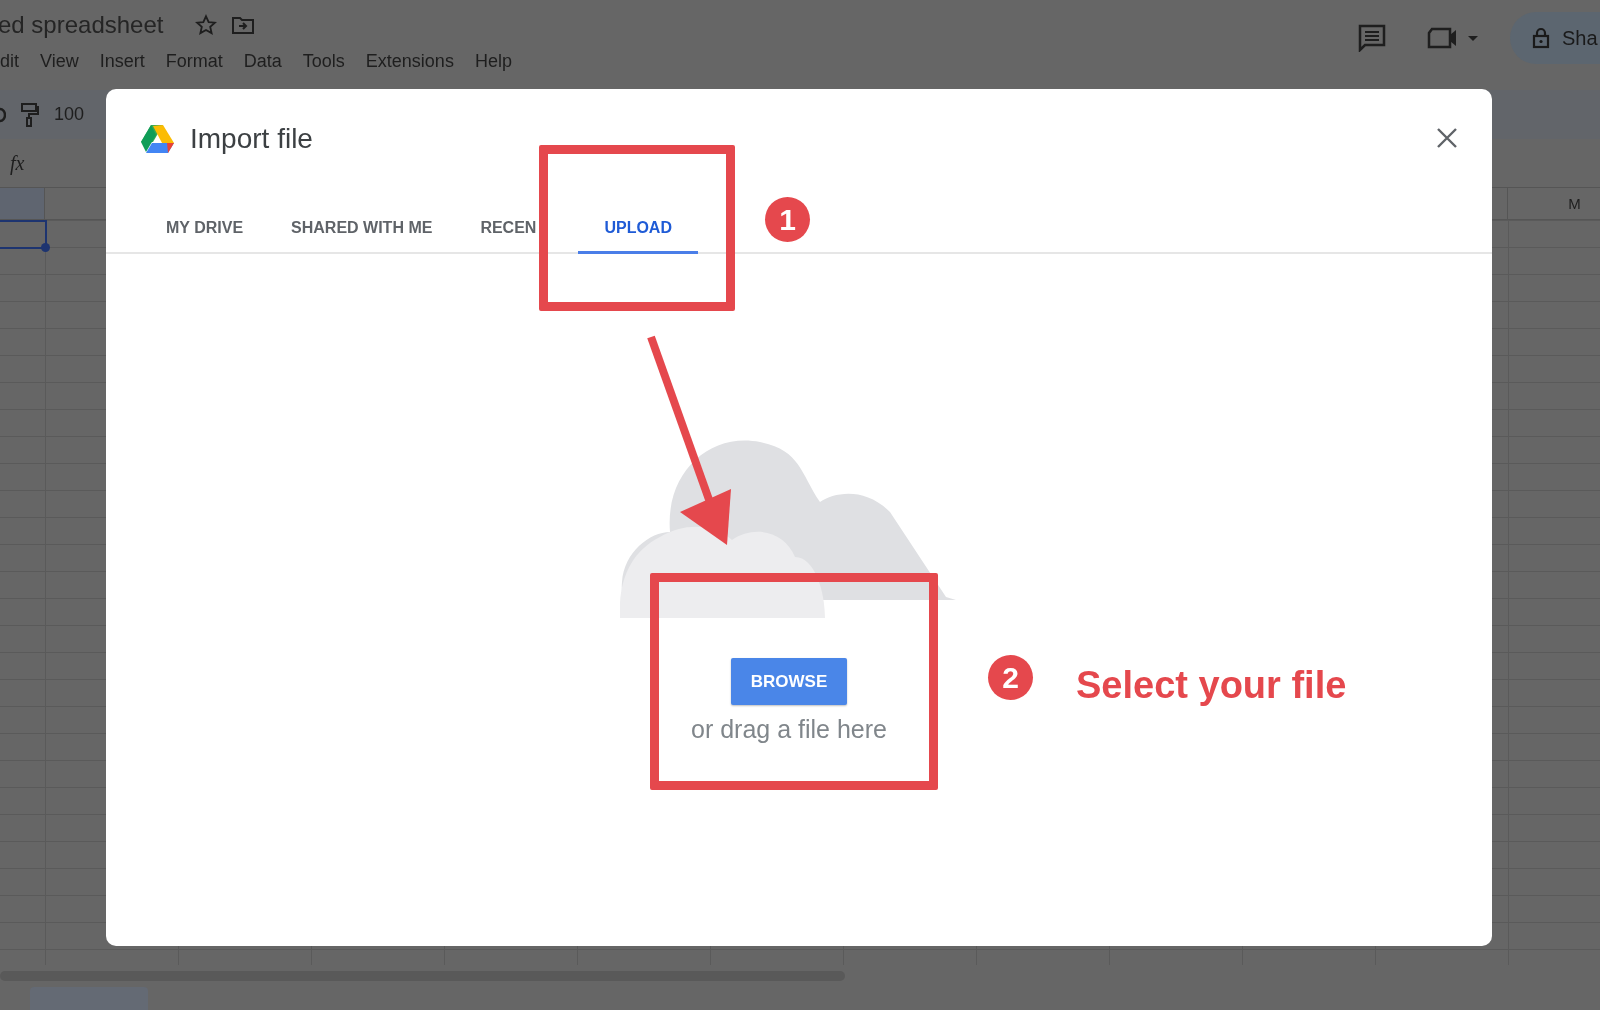  I want to click on drop-hint: or drag a file here, so click(789, 729).